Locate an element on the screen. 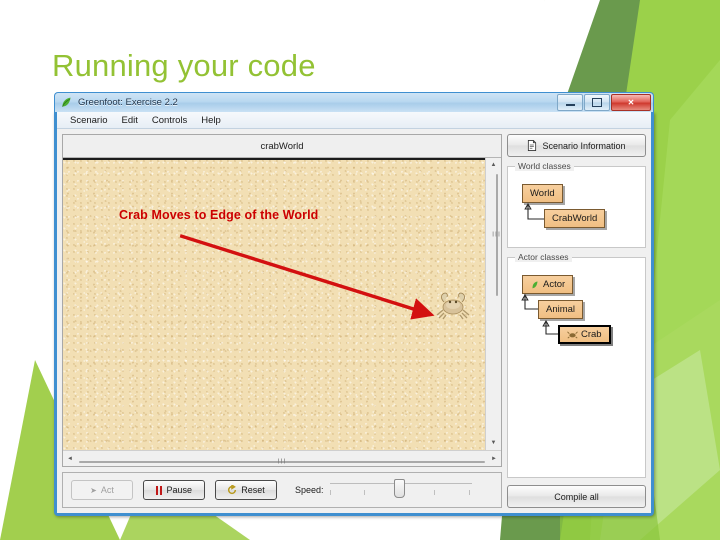 This screenshot has width=720, height=540. document-icon is located at coordinates (532, 145).